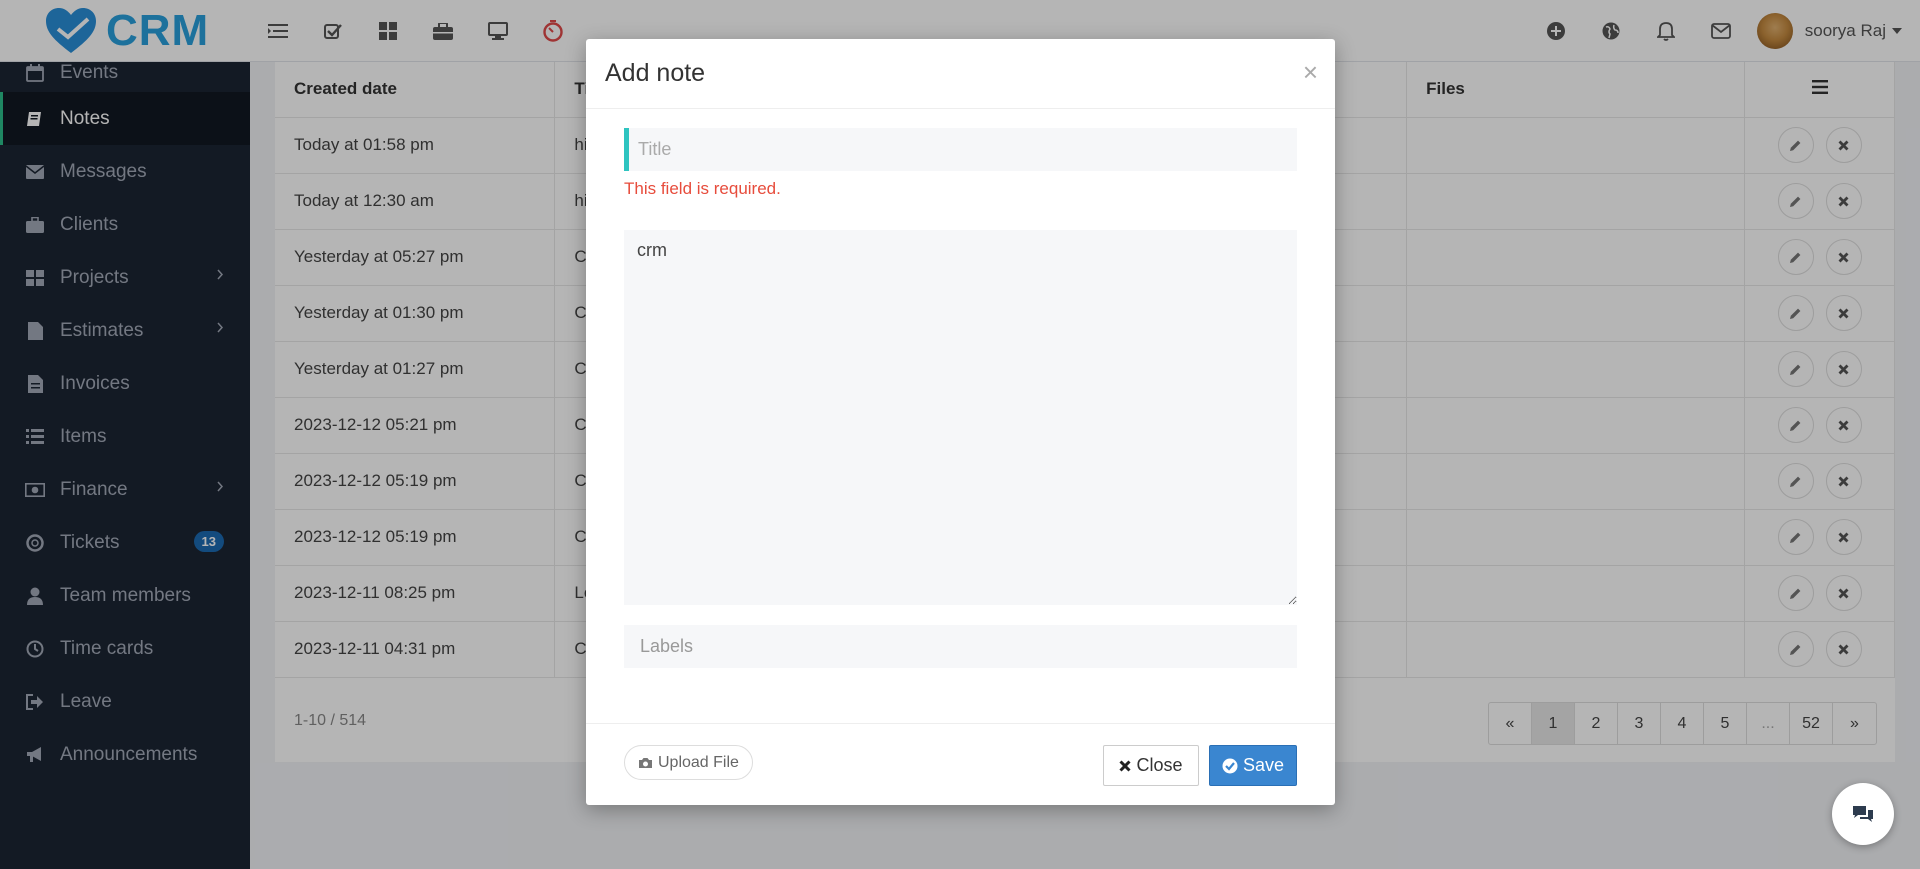 This screenshot has width=1920, height=869. I want to click on camera-icon, so click(645, 762).